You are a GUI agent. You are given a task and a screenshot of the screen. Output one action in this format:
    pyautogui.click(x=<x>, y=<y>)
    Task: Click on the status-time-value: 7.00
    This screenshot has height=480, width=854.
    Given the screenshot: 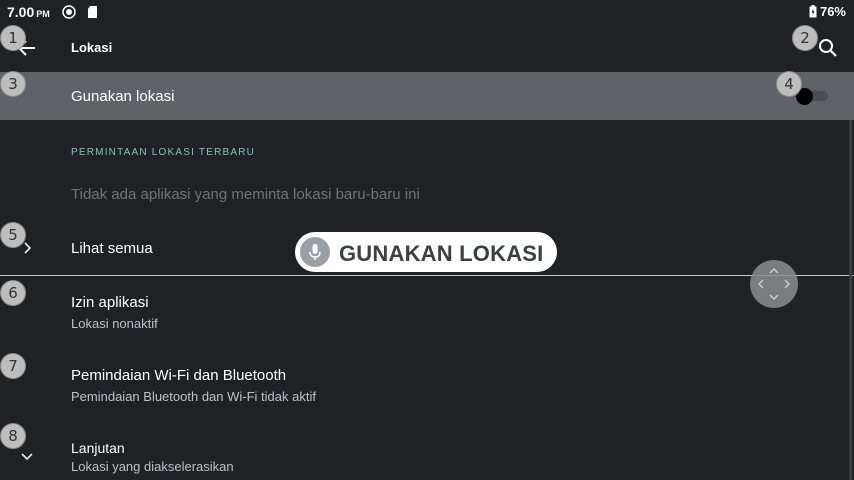 What is the action you would take?
    pyautogui.click(x=21, y=12)
    